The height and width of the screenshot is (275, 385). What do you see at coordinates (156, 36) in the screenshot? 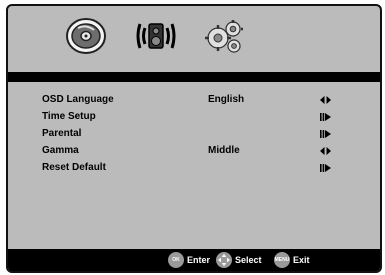
I see `speaker-icon` at bounding box center [156, 36].